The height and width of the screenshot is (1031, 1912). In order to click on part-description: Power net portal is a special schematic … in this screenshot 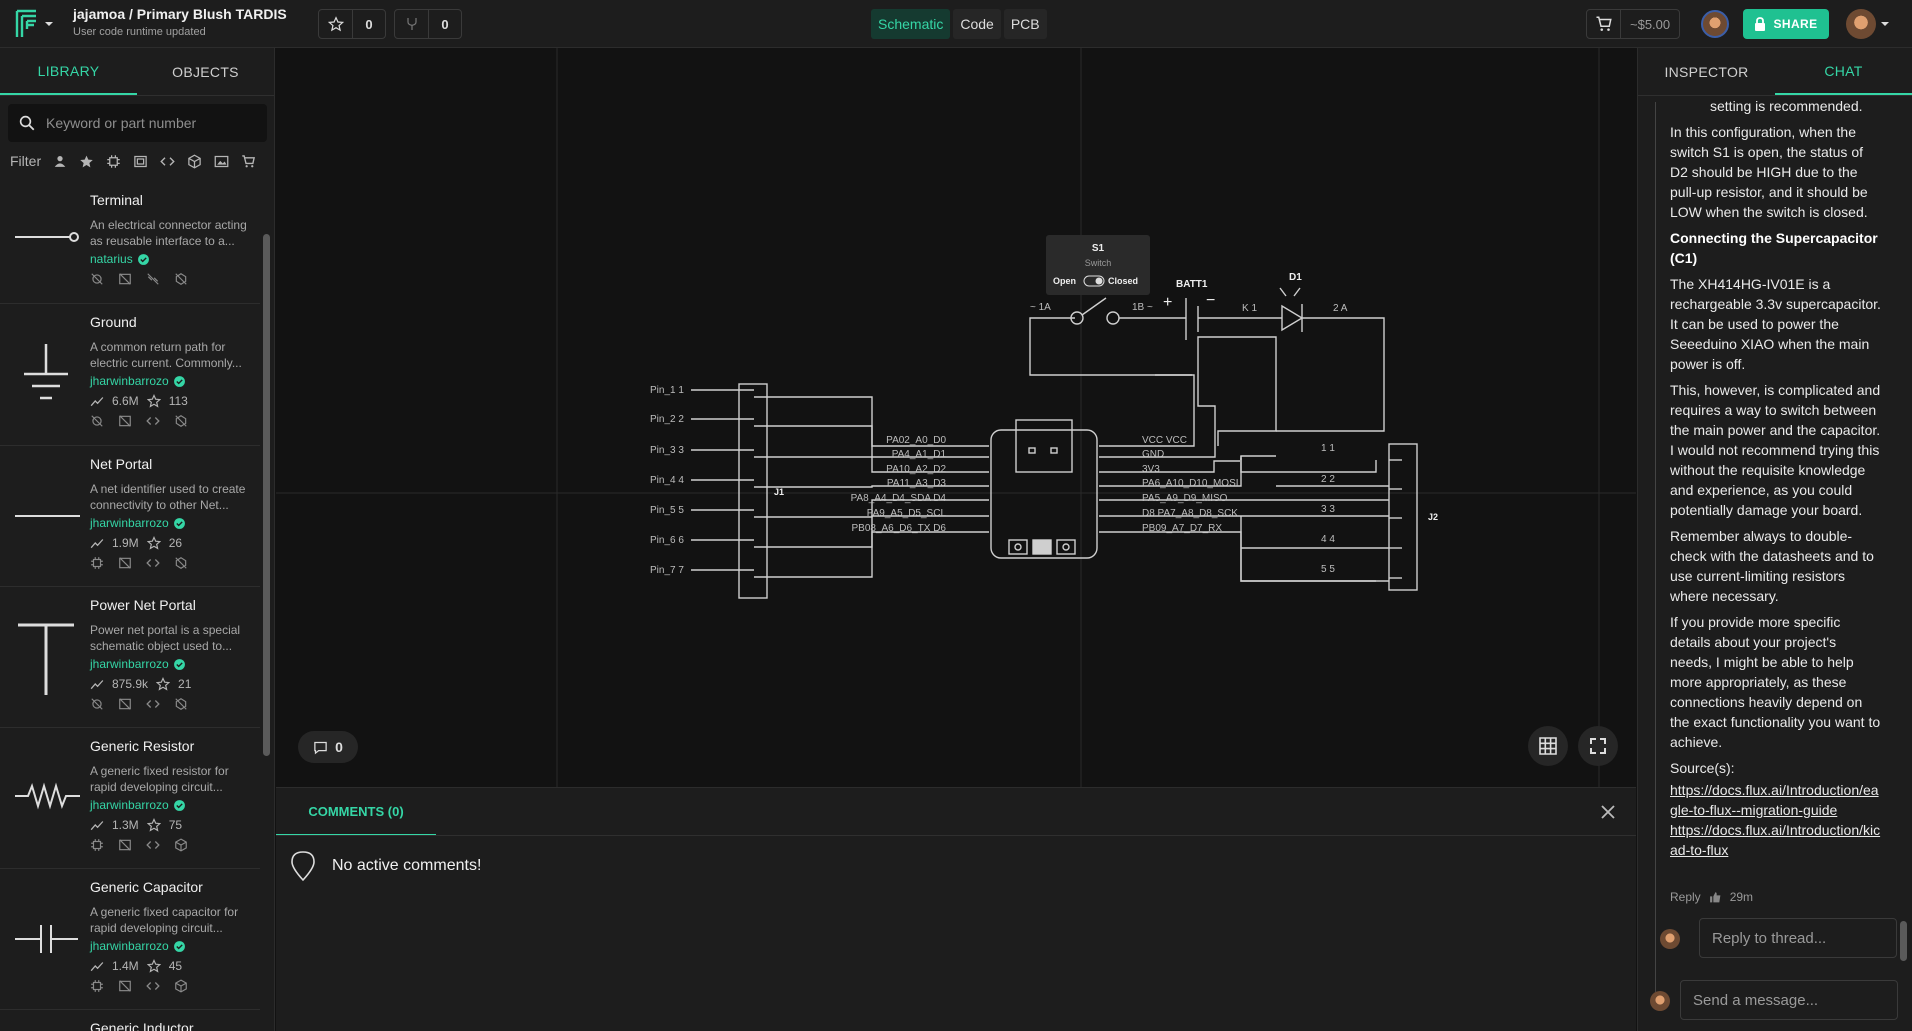, I will do `click(165, 638)`.